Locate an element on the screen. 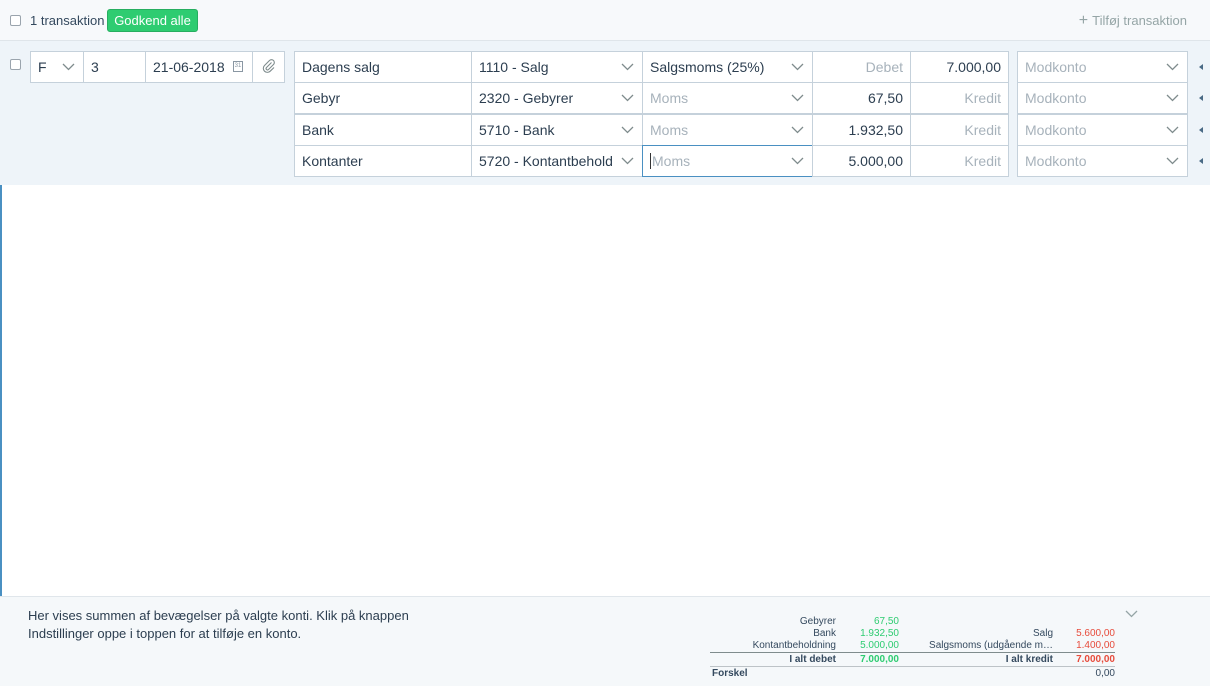  summary-debit-label: Bank is located at coordinates (824, 633).